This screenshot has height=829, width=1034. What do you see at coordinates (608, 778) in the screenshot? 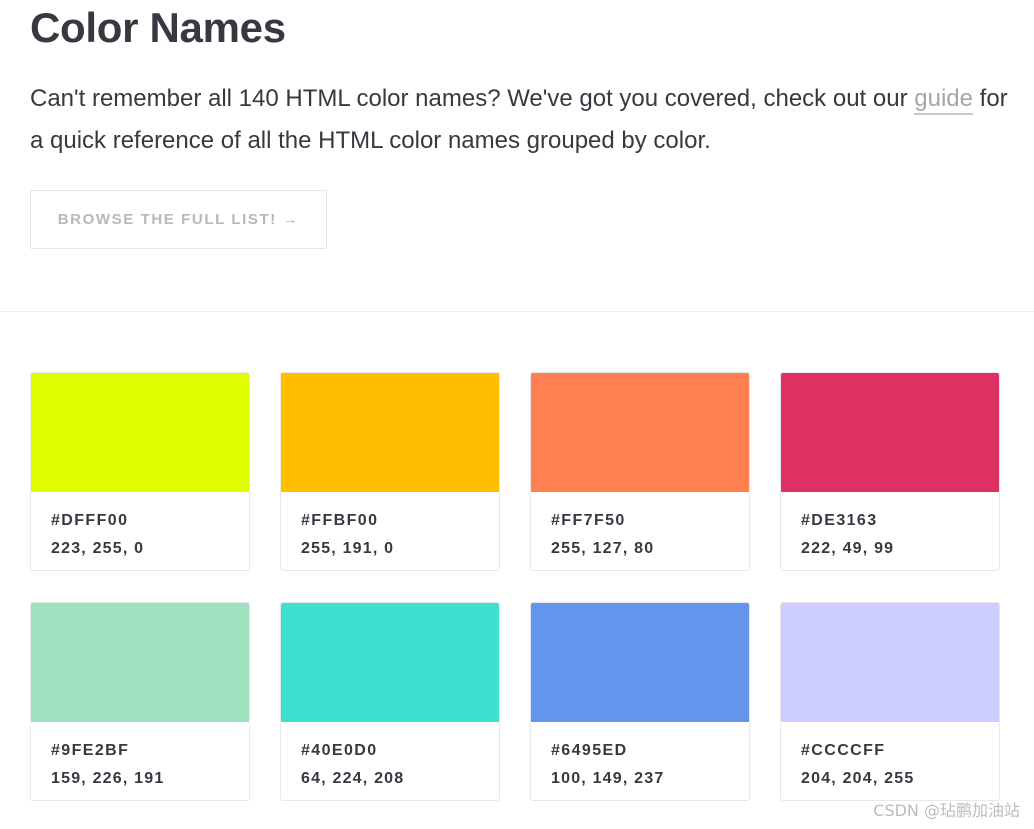
I see `color-rgb: 100, 149, 237` at bounding box center [608, 778].